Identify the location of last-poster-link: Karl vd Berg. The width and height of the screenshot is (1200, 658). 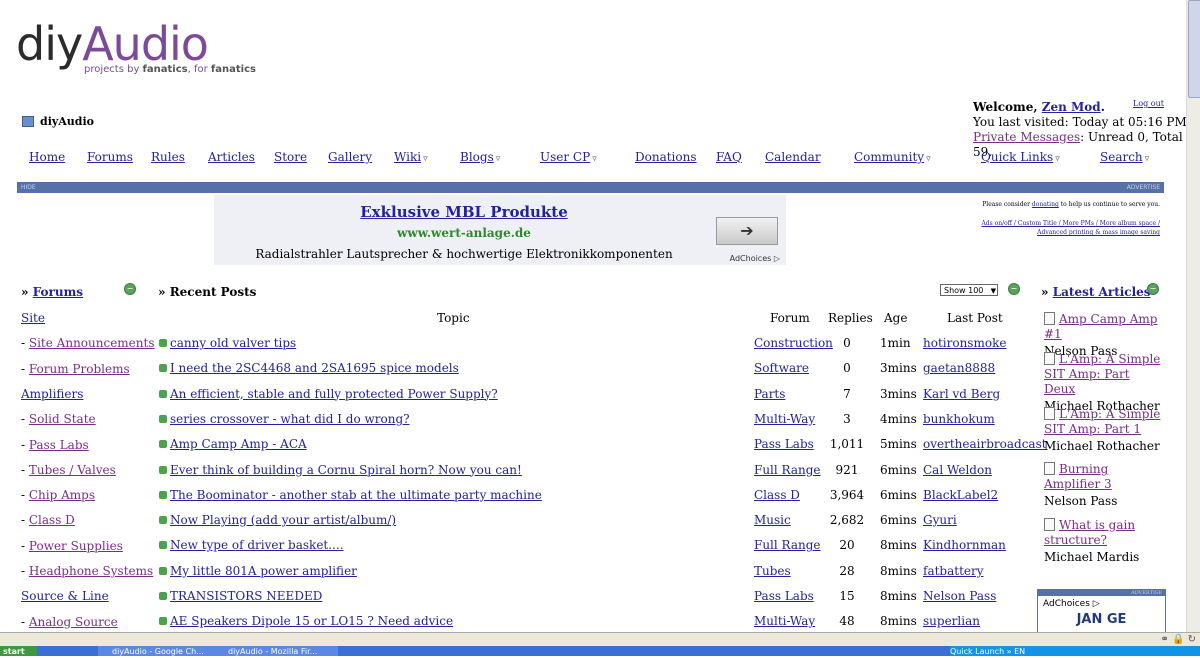
(961, 394).